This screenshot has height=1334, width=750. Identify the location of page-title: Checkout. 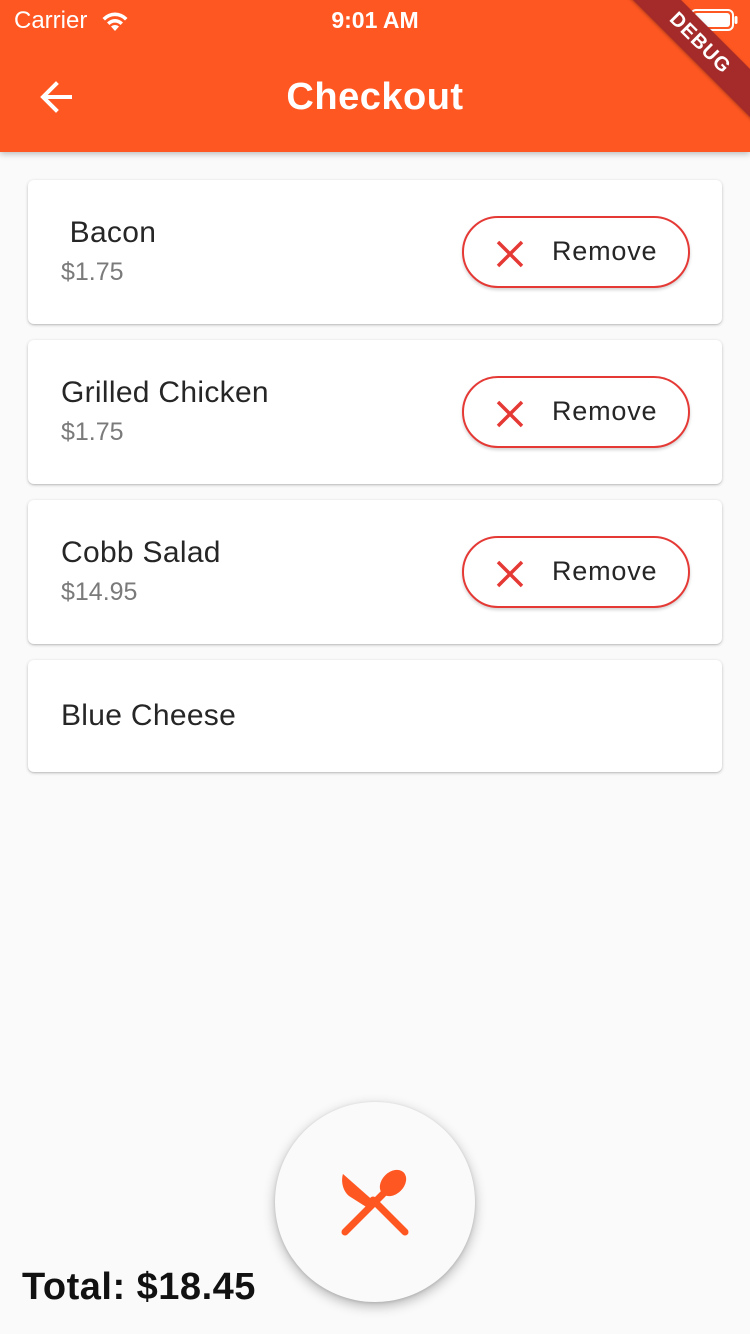
(375, 97).